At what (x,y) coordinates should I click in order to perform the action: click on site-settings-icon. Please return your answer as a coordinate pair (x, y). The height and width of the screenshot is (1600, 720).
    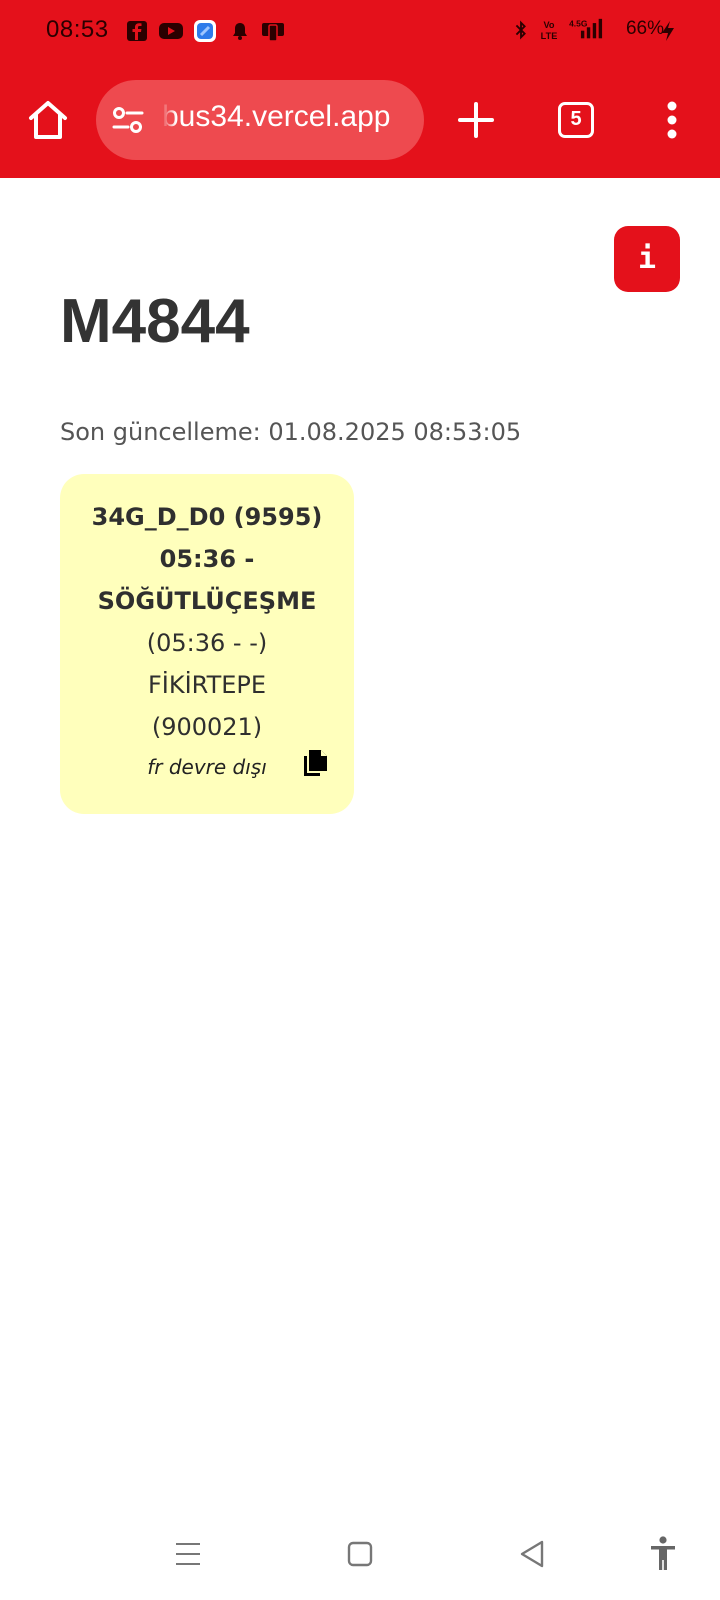
    Looking at the image, I should click on (128, 120).